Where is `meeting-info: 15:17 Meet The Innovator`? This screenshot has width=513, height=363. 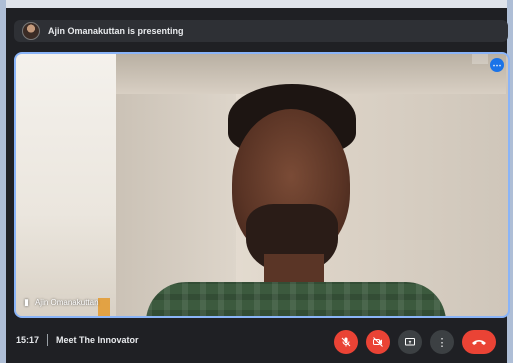 meeting-info: 15:17 Meet The Innovator is located at coordinates (77, 340).